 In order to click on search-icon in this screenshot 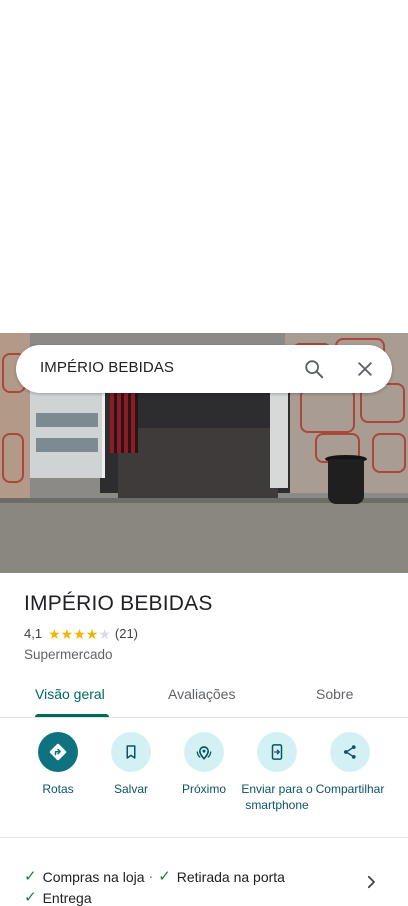, I will do `click(314, 369)`.